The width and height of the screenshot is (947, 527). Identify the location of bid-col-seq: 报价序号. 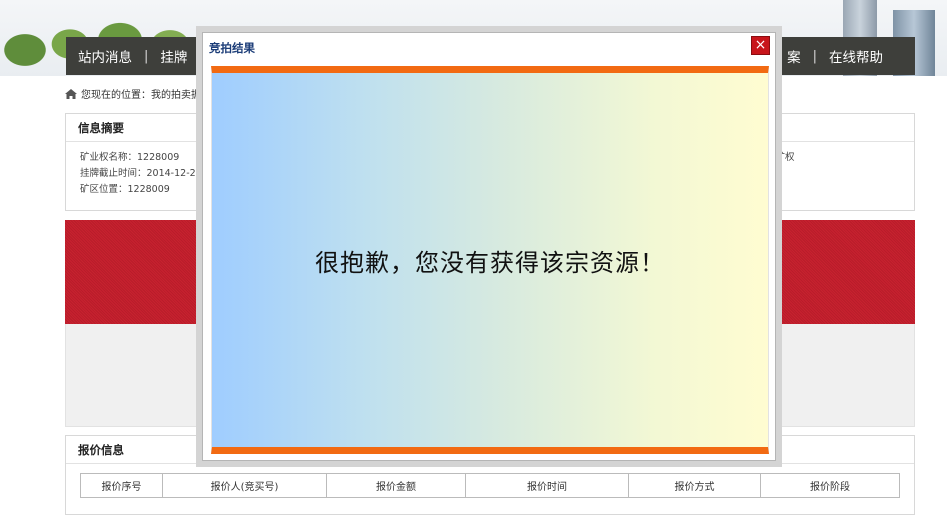
(122, 485).